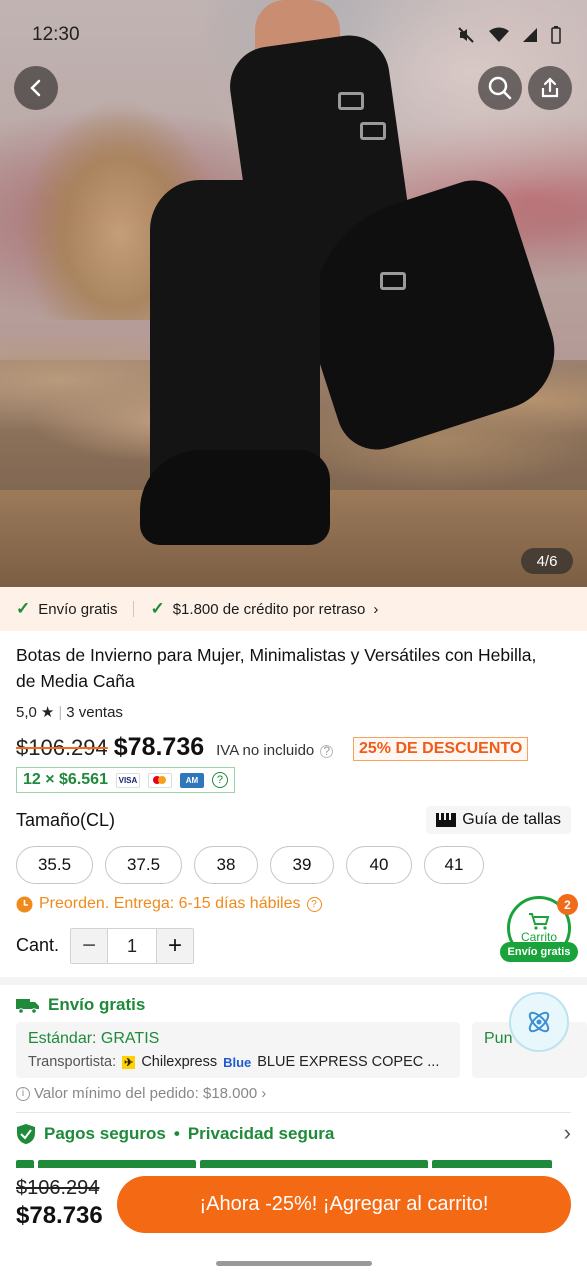 This screenshot has width=587, height=1280. Describe the element at coordinates (54, 865) in the screenshot. I see `size-option: 35.5` at that location.